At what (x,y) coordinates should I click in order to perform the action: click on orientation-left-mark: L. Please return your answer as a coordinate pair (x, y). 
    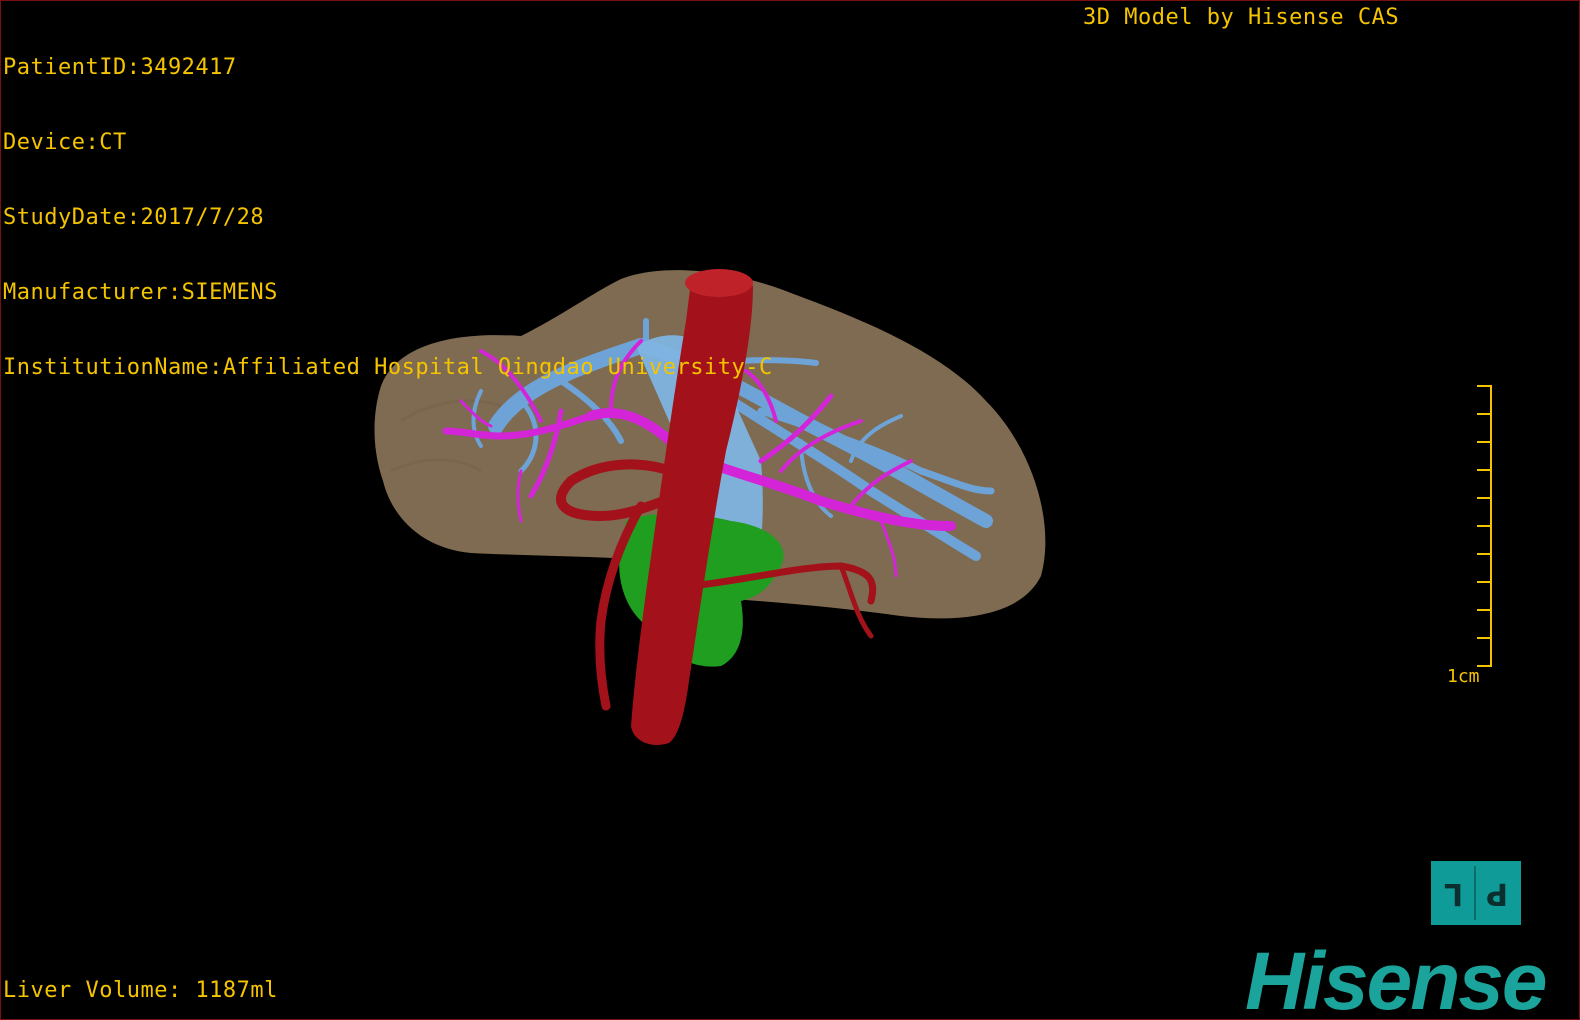
    Looking at the image, I should click on (1454, 893).